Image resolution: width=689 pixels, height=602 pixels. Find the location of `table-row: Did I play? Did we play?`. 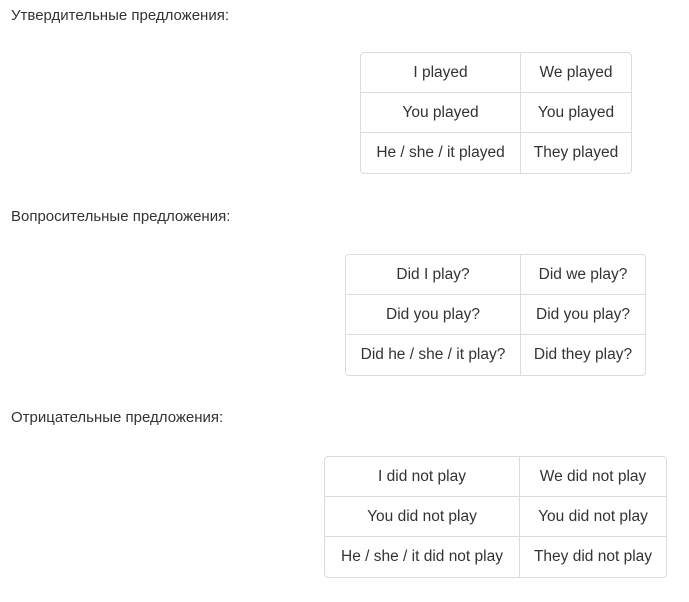

table-row: Did I play? Did we play? is located at coordinates (495, 275).